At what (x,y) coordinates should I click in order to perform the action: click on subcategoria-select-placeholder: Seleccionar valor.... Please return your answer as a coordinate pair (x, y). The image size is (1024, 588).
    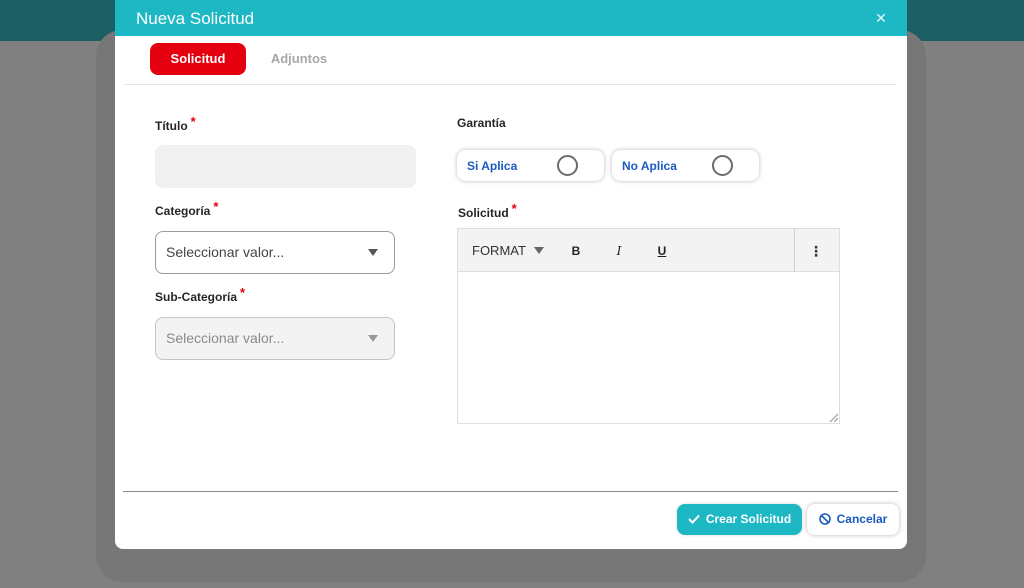
    Looking at the image, I should click on (225, 338).